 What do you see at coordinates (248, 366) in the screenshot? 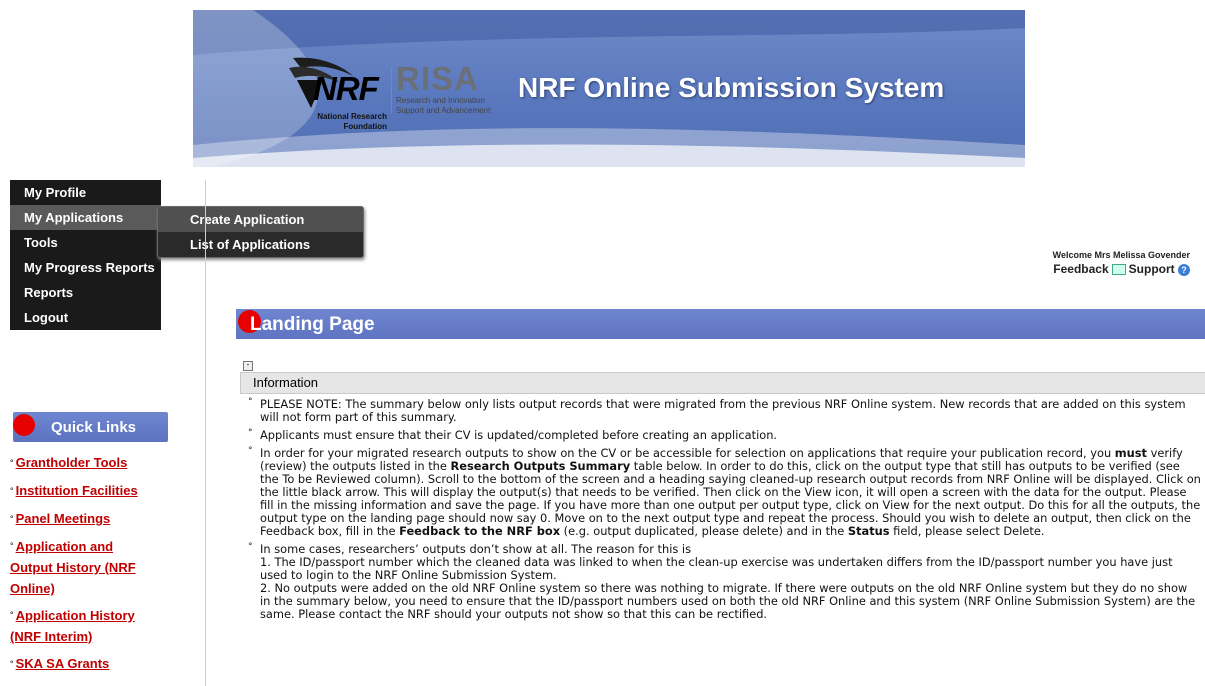
I see `collapse-toggle-icon: -` at bounding box center [248, 366].